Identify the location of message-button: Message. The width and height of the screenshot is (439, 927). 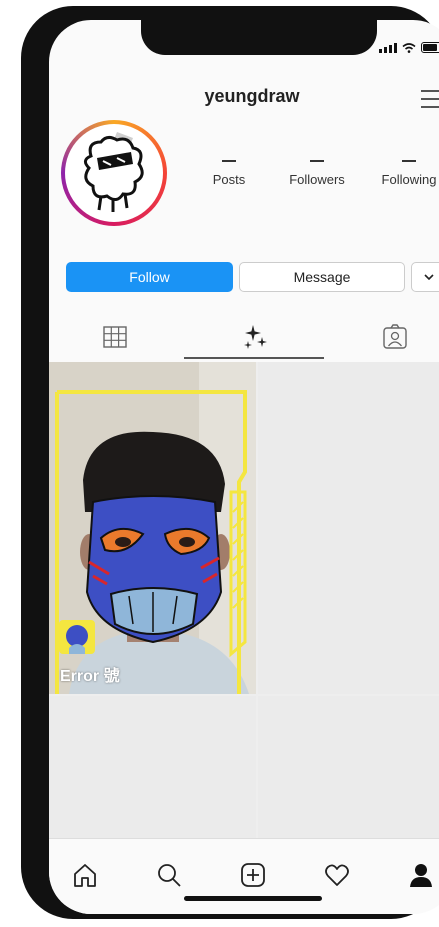
(322, 277).